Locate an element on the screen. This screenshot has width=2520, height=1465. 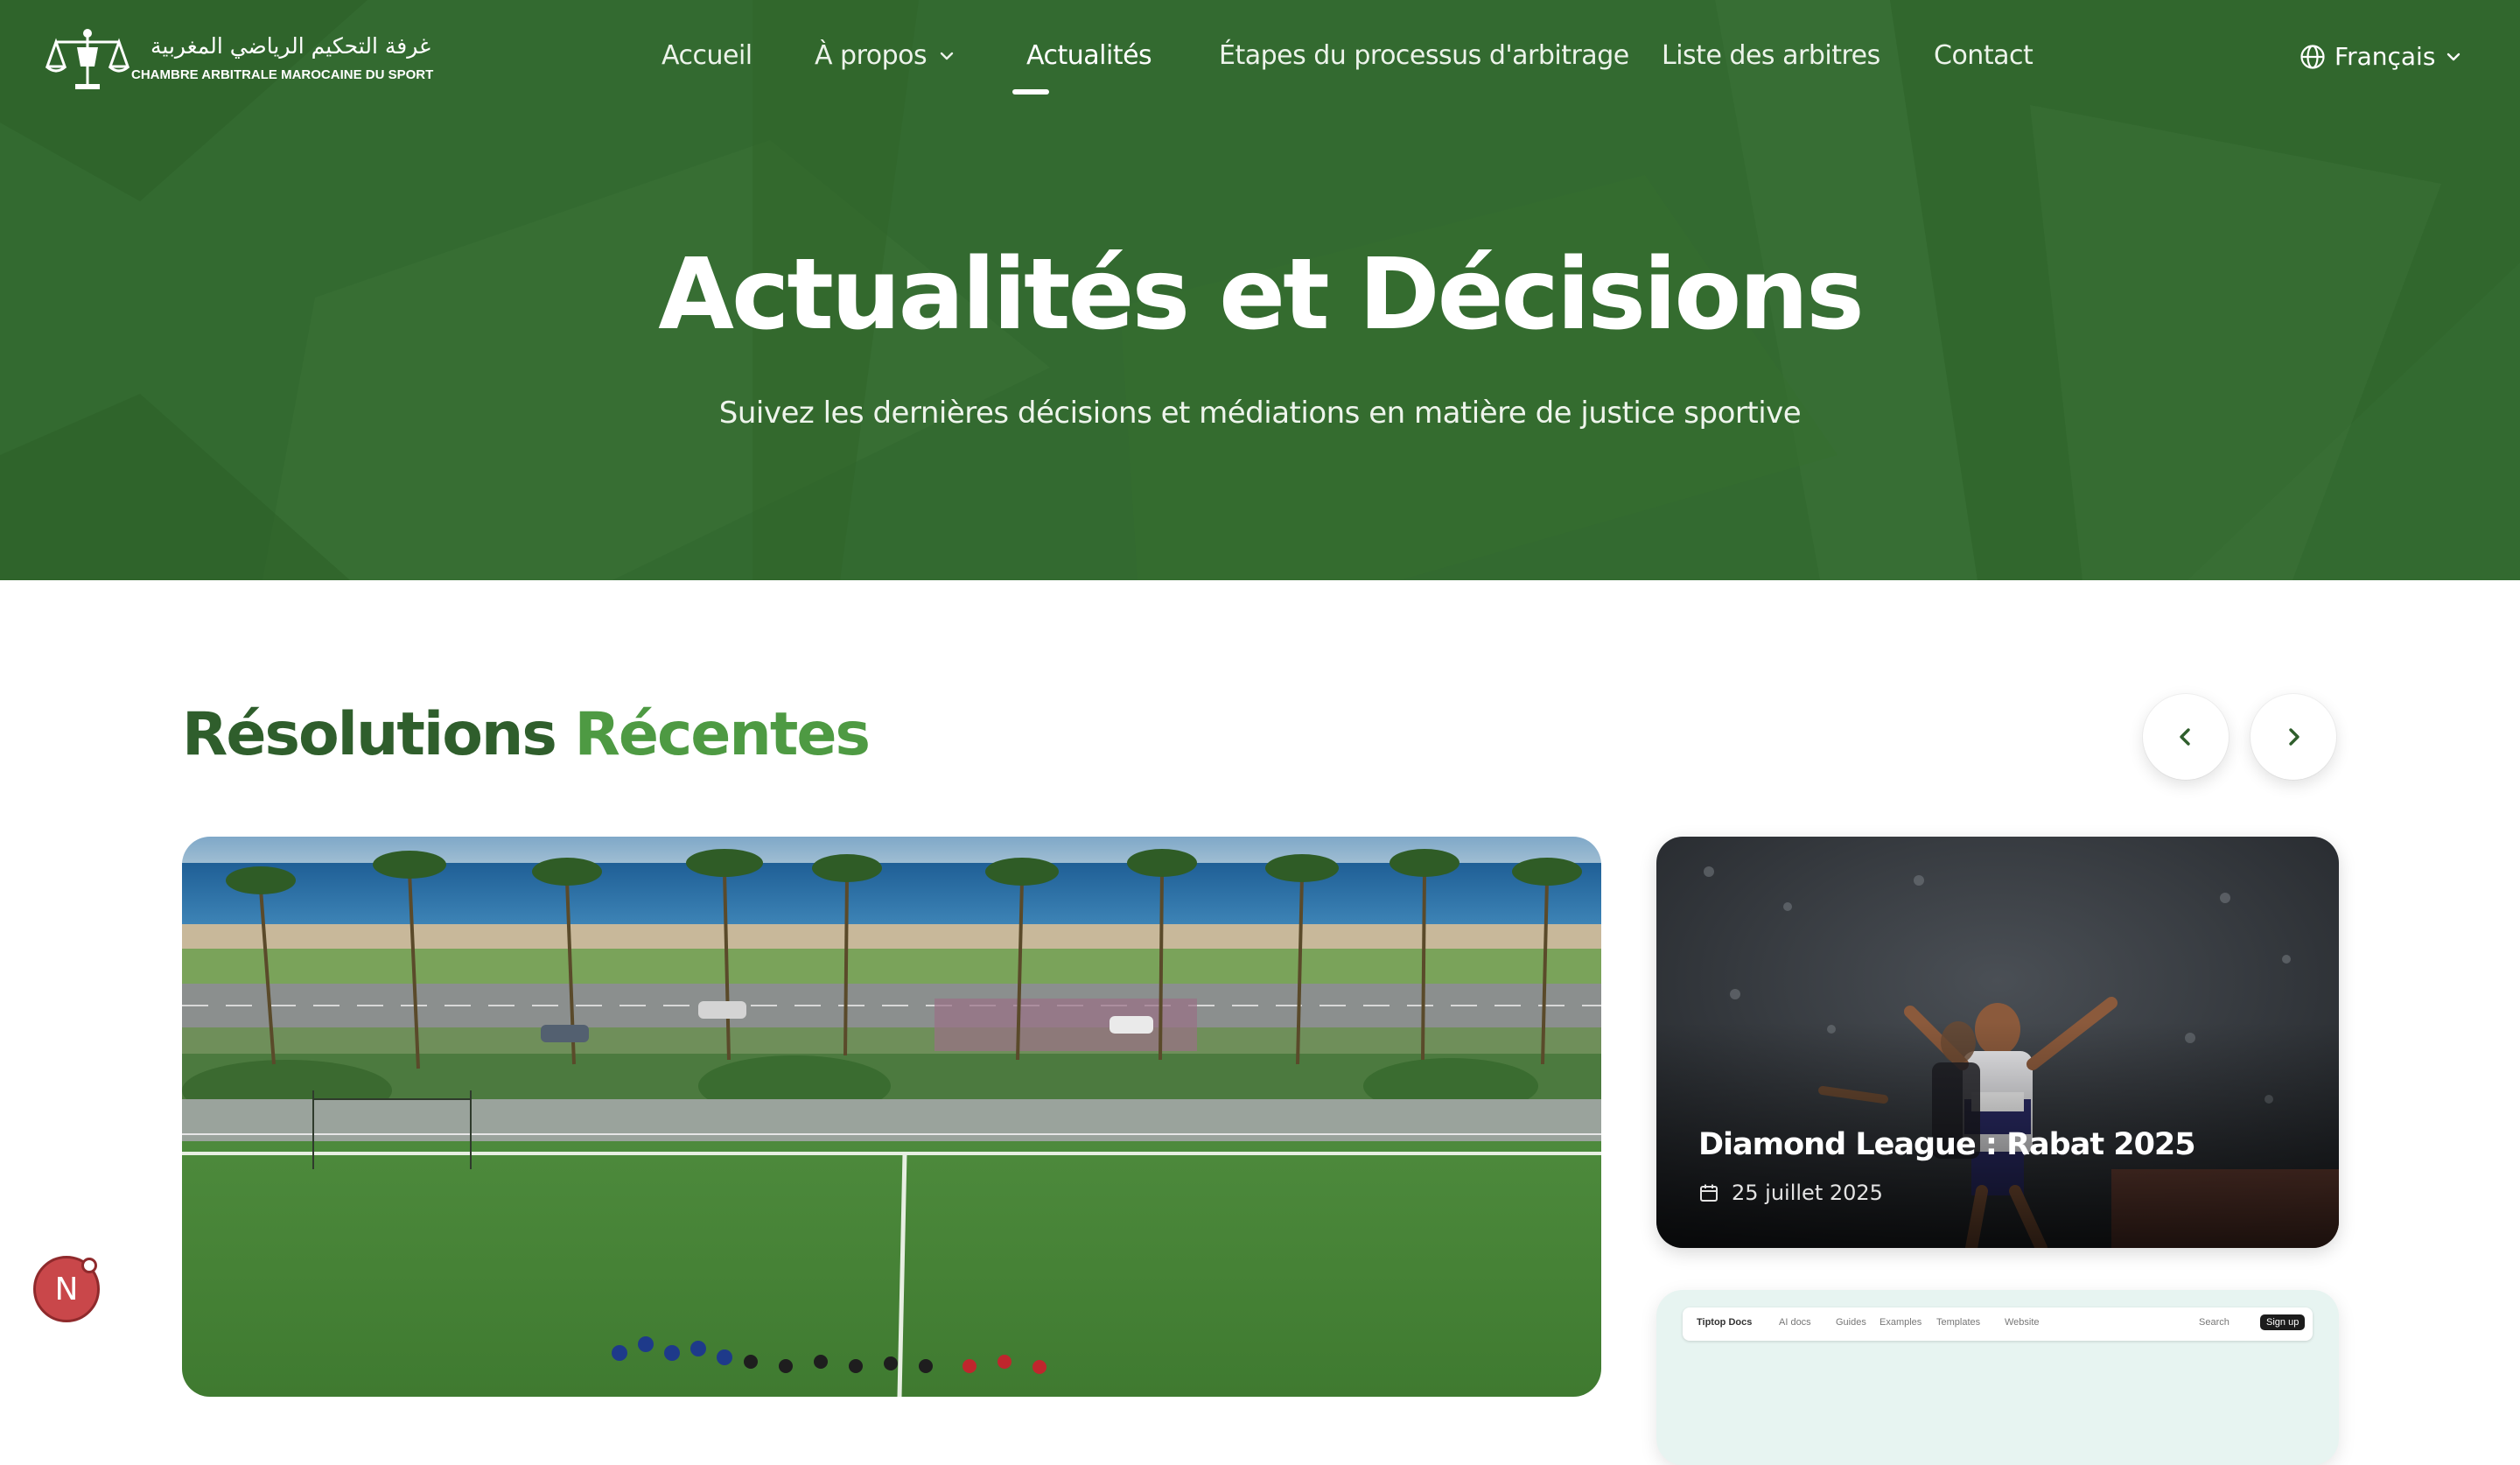
section-title: Résolutions Récentes is located at coordinates (526, 734).